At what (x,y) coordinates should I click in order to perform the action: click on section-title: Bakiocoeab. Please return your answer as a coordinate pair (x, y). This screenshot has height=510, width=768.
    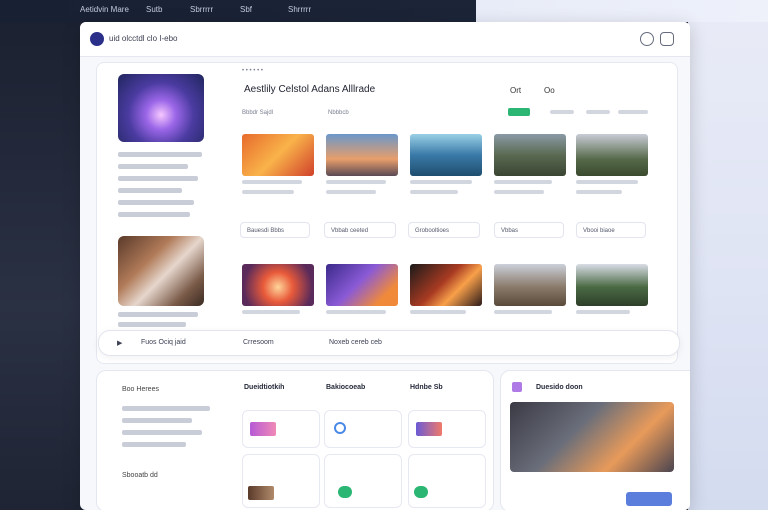
    Looking at the image, I should click on (346, 387).